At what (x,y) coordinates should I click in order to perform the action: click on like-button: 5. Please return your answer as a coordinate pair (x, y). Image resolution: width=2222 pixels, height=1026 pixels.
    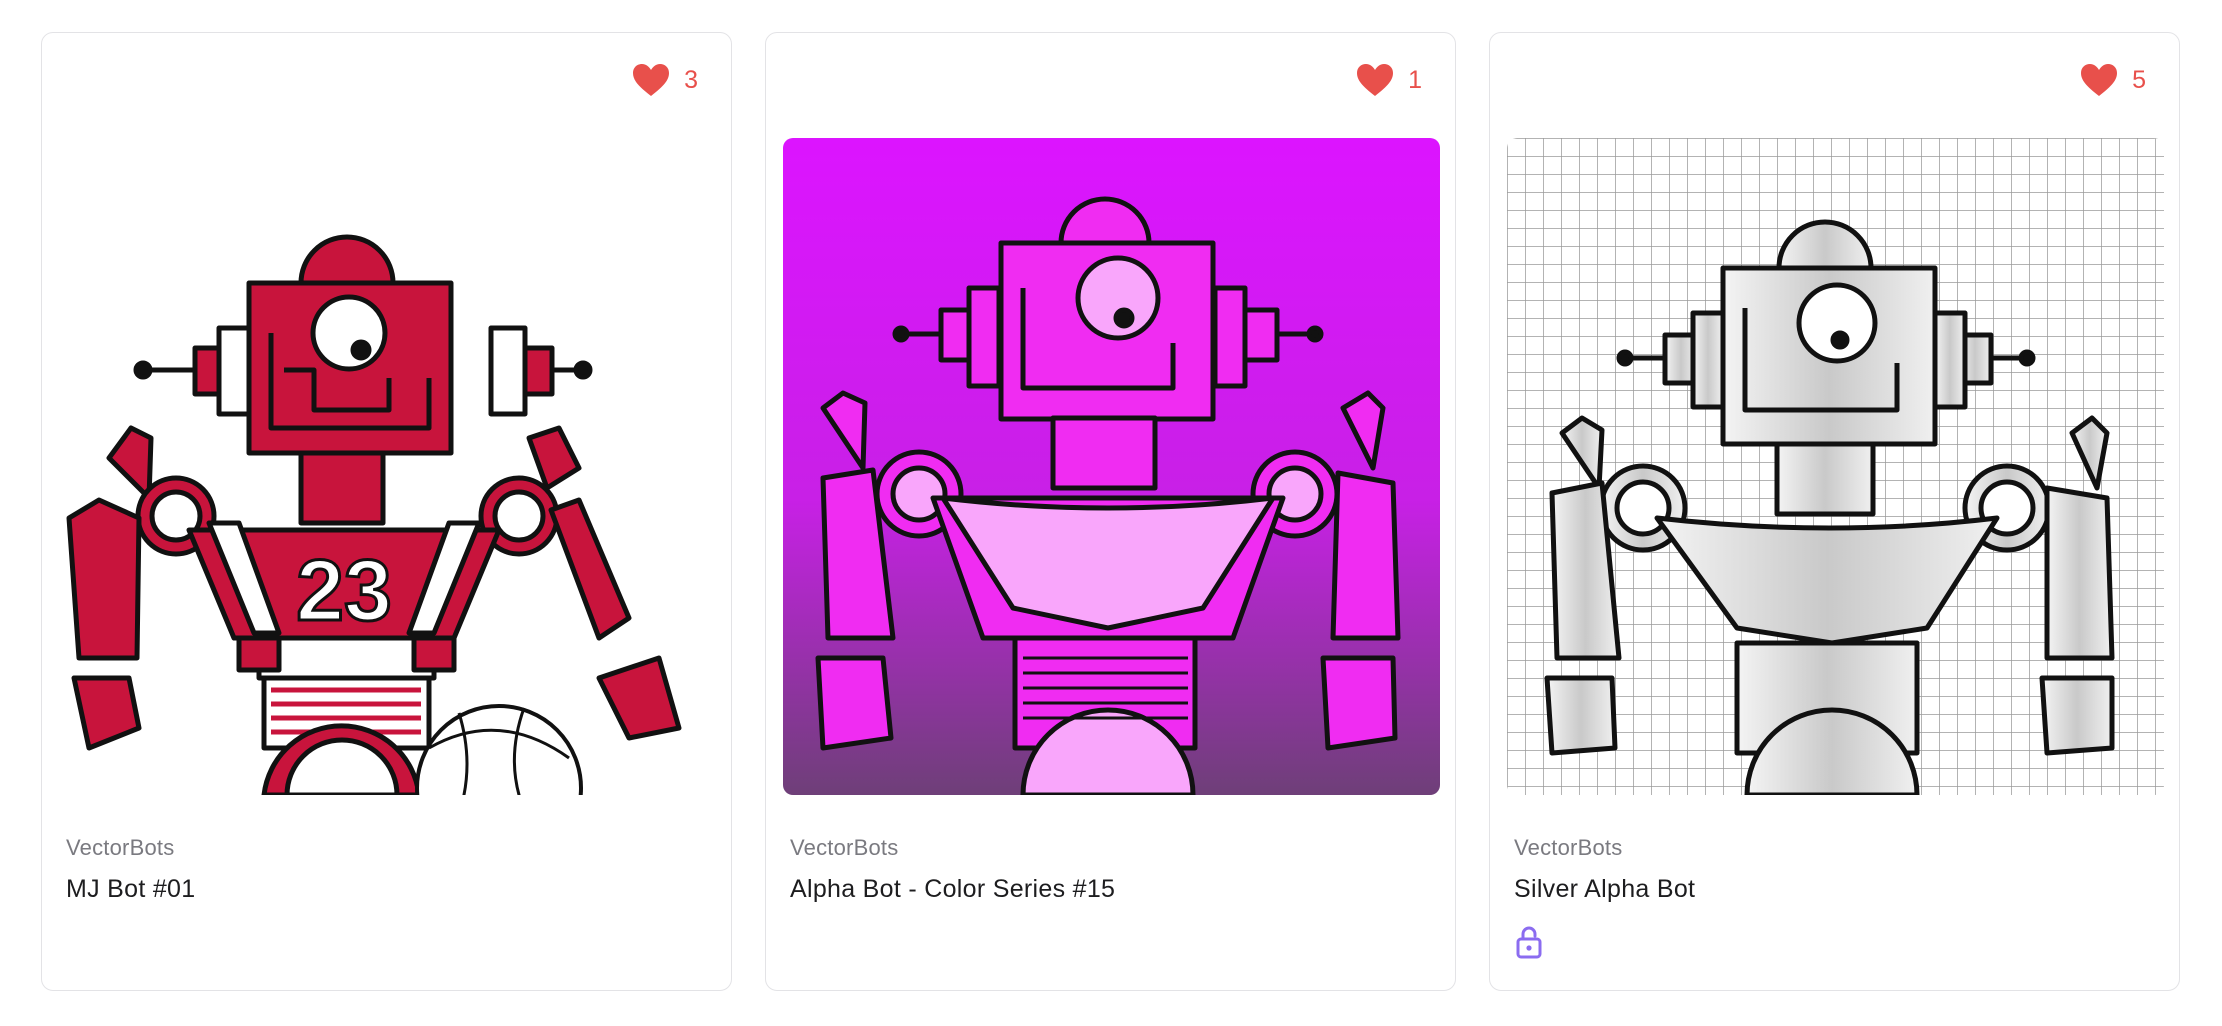
    Looking at the image, I should click on (2113, 80).